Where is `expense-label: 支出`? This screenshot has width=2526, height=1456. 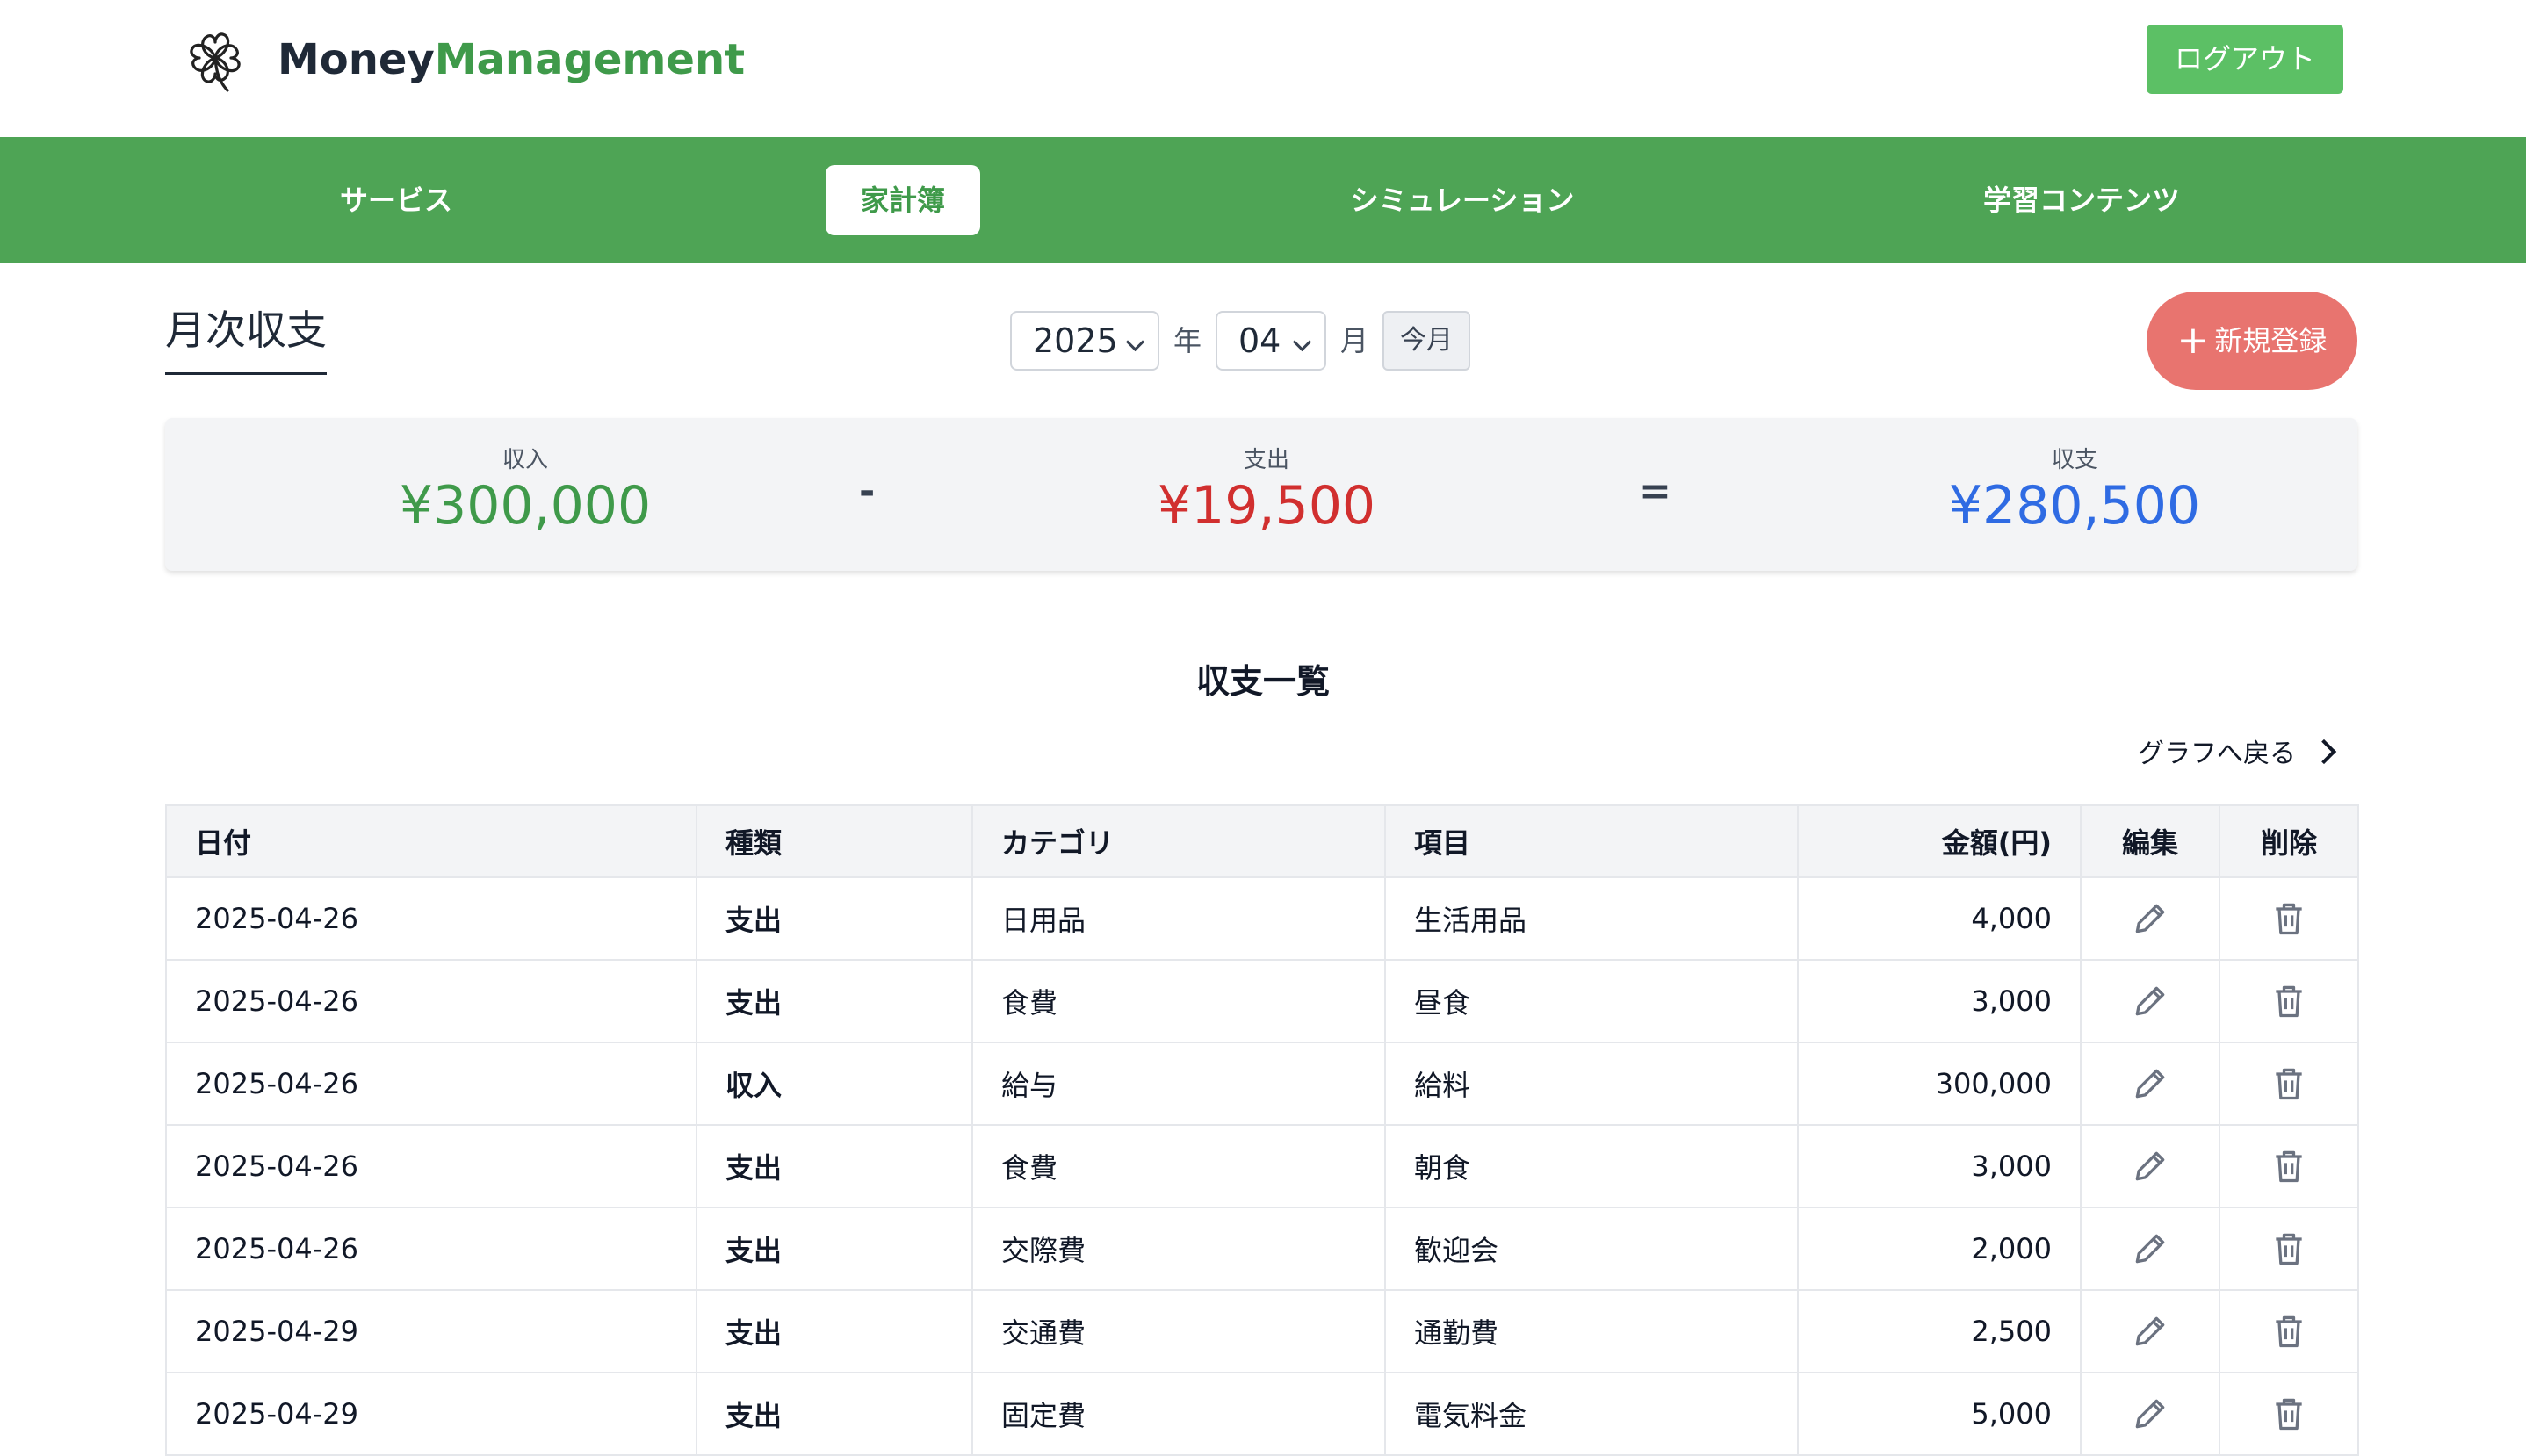 expense-label: 支出 is located at coordinates (1266, 460).